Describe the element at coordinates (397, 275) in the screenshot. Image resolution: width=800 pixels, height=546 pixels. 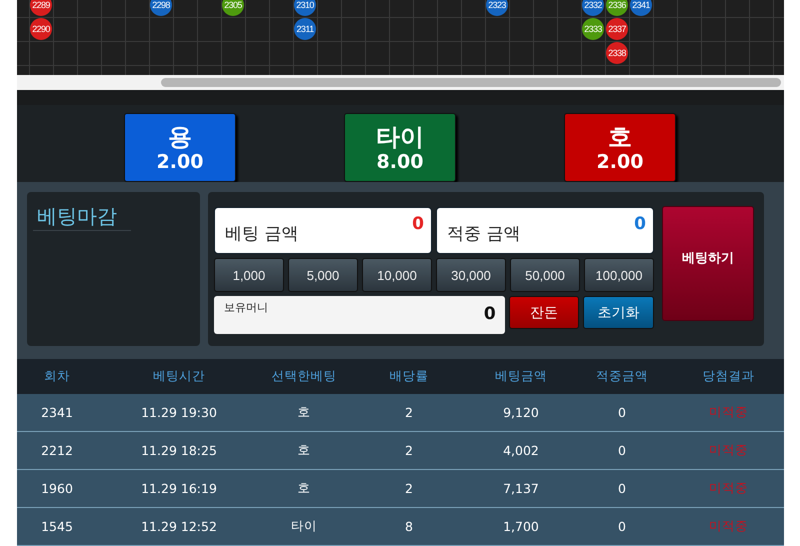
I see `chip-button: 10,000` at that location.